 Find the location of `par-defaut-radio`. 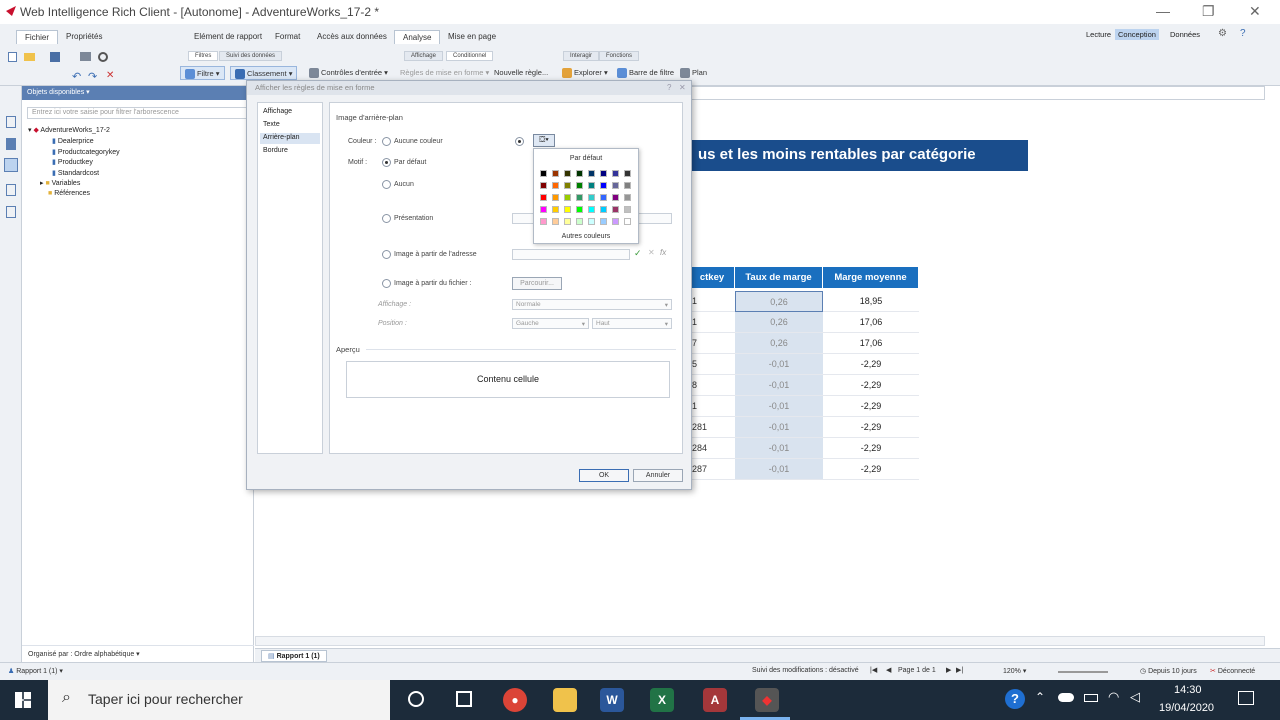

par-defaut-radio is located at coordinates (386, 162).